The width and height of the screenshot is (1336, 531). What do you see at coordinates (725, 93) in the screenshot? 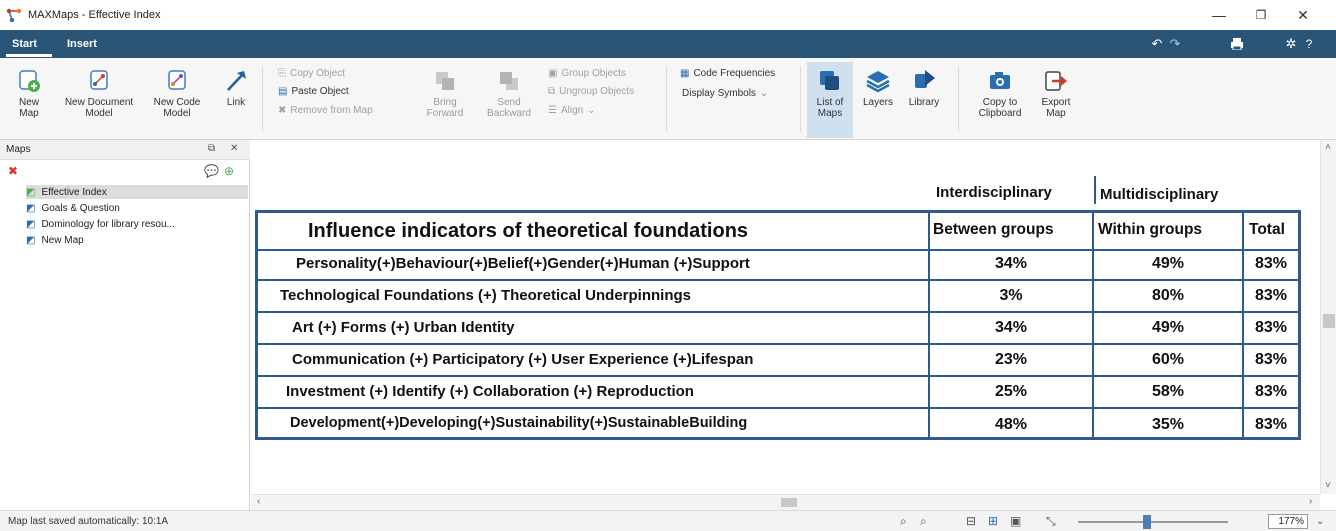
I see `display-symbols-dropdown: Display Symbols ⌄` at bounding box center [725, 93].